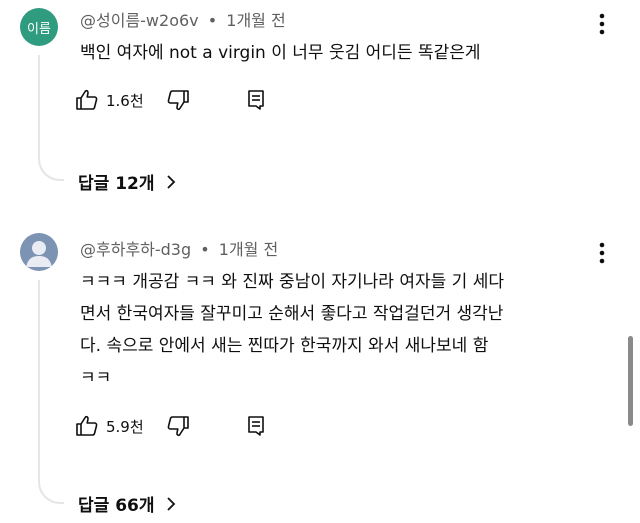 The width and height of the screenshot is (640, 523). I want to click on default-avatar-icon, so click(39, 252).